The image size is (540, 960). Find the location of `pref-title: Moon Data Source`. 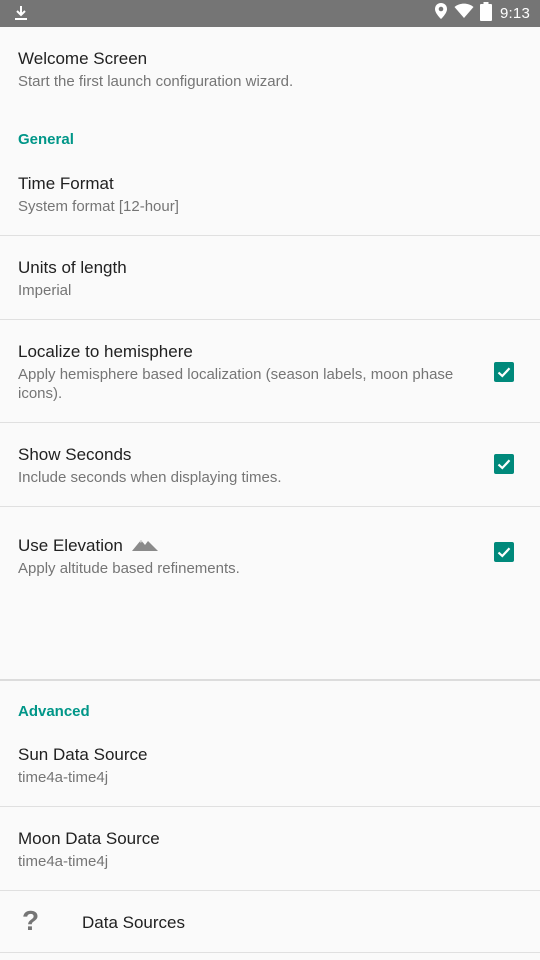

pref-title: Moon Data Source is located at coordinates (89, 838).